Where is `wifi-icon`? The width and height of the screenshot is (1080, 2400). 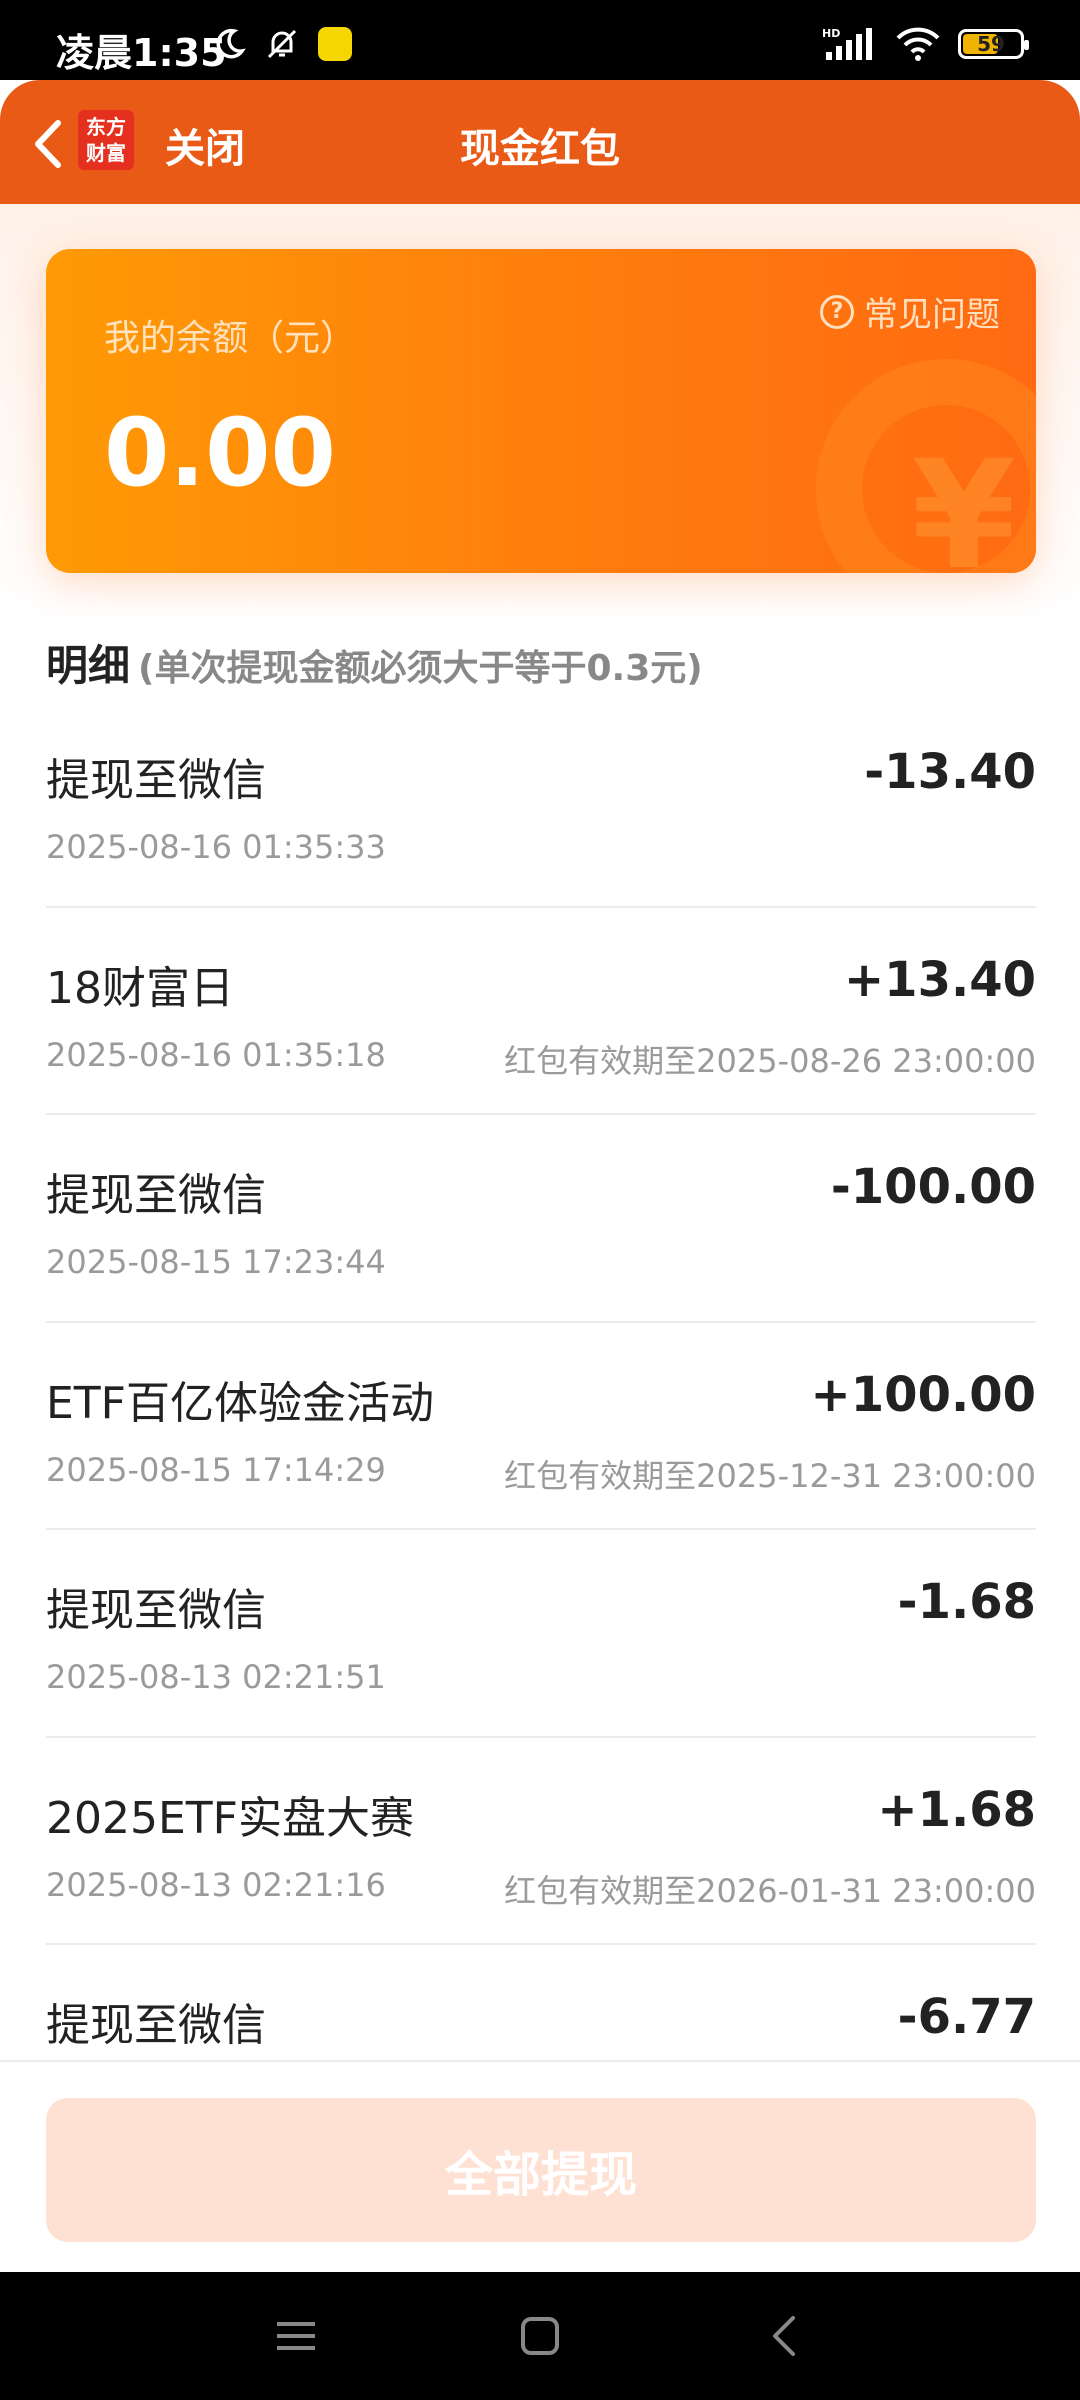
wifi-icon is located at coordinates (918, 44).